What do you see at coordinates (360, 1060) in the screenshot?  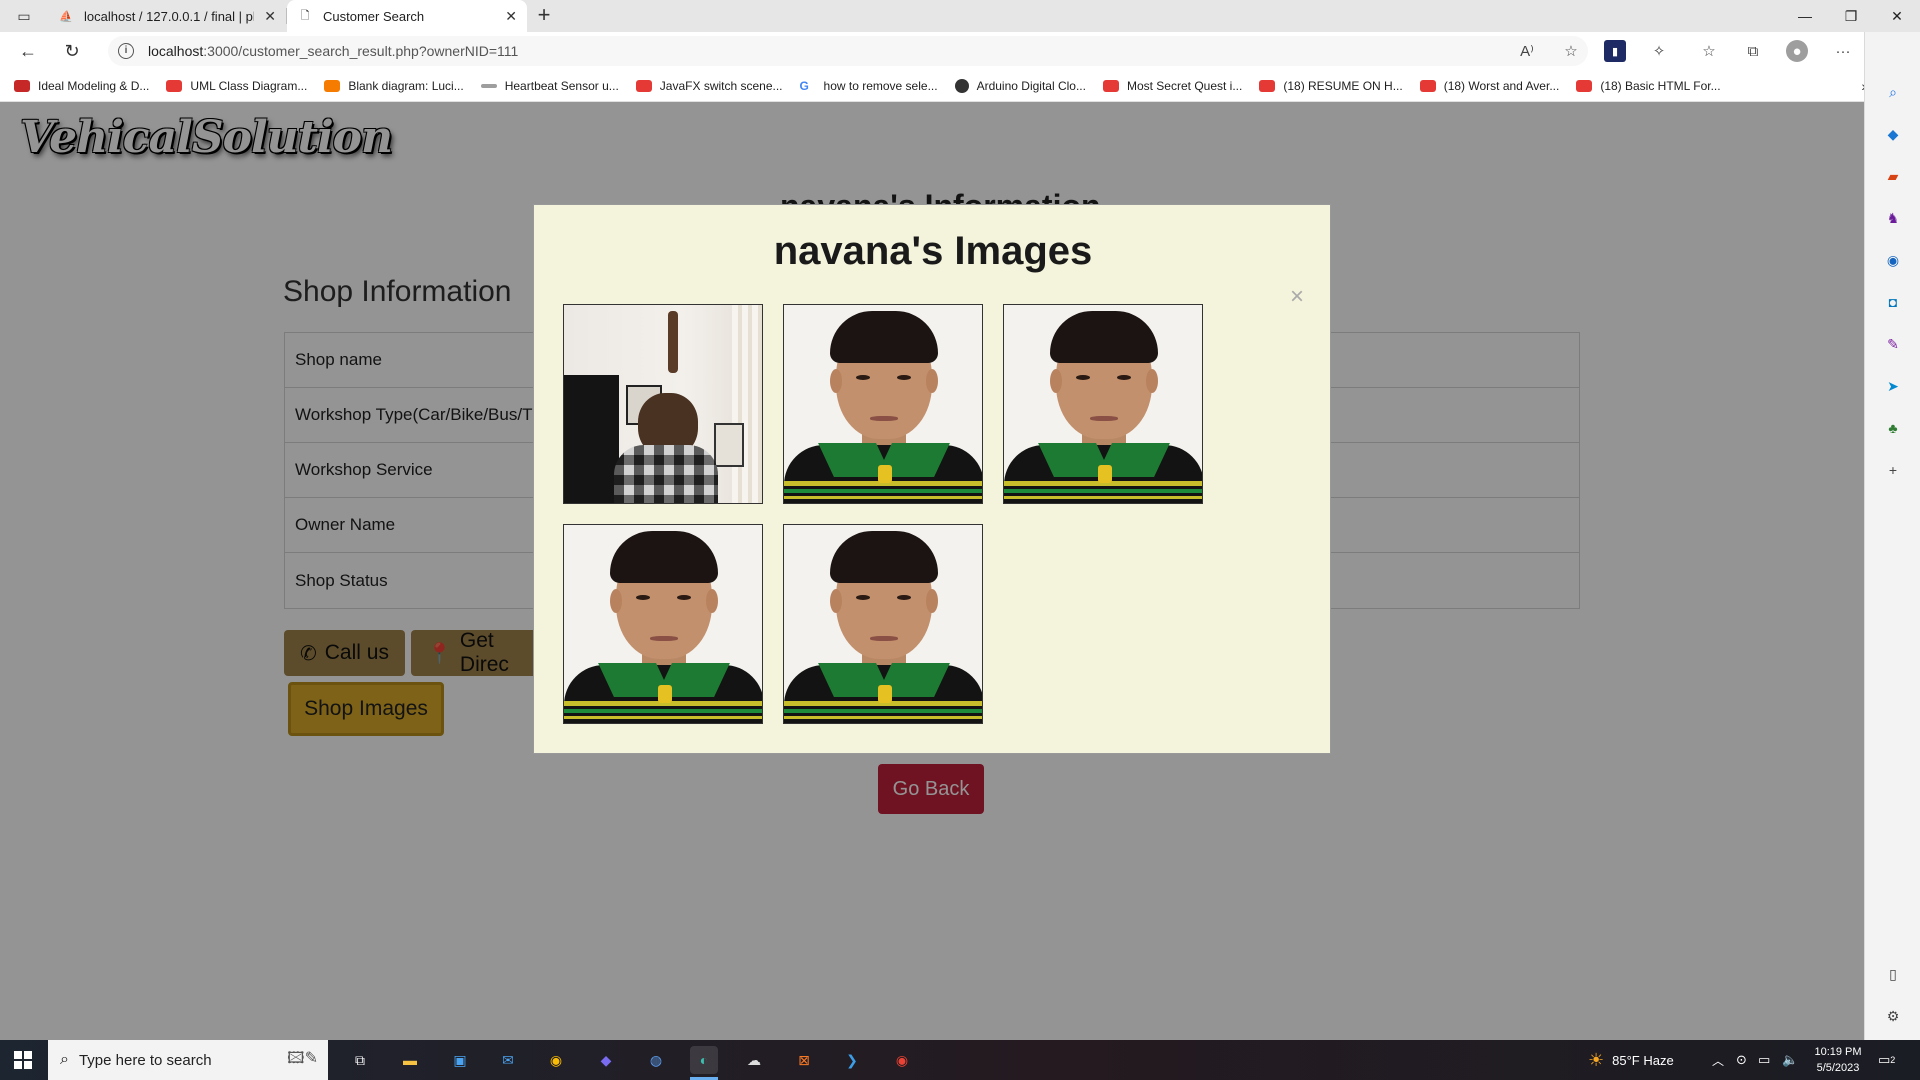 I see `task-view-icon: ⧉` at bounding box center [360, 1060].